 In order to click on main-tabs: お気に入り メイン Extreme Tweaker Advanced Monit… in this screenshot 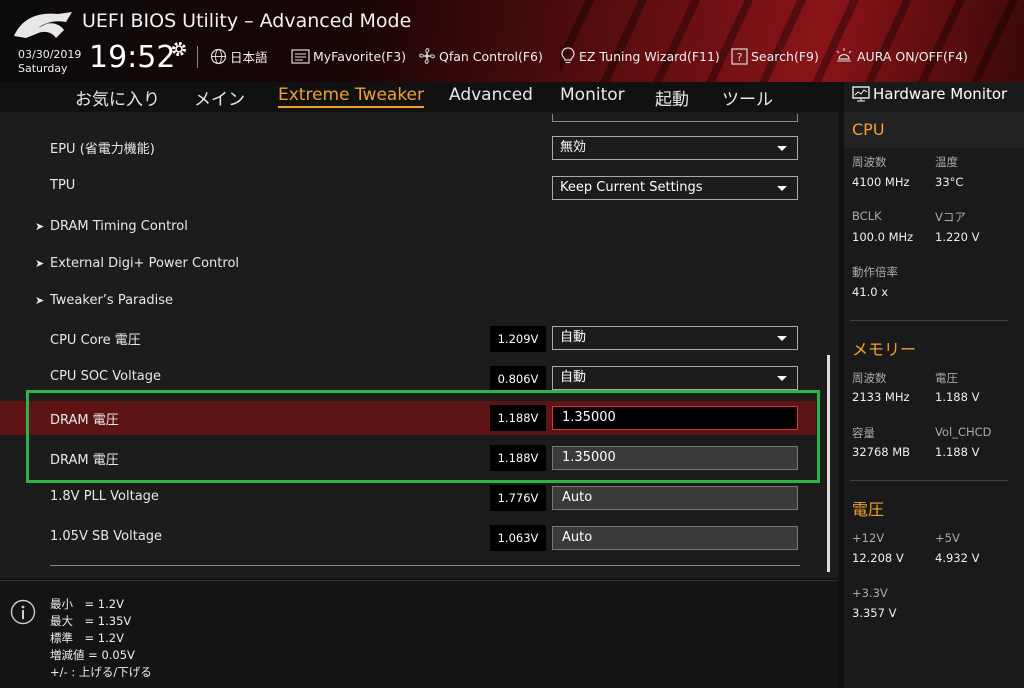, I will do `click(419, 97)`.